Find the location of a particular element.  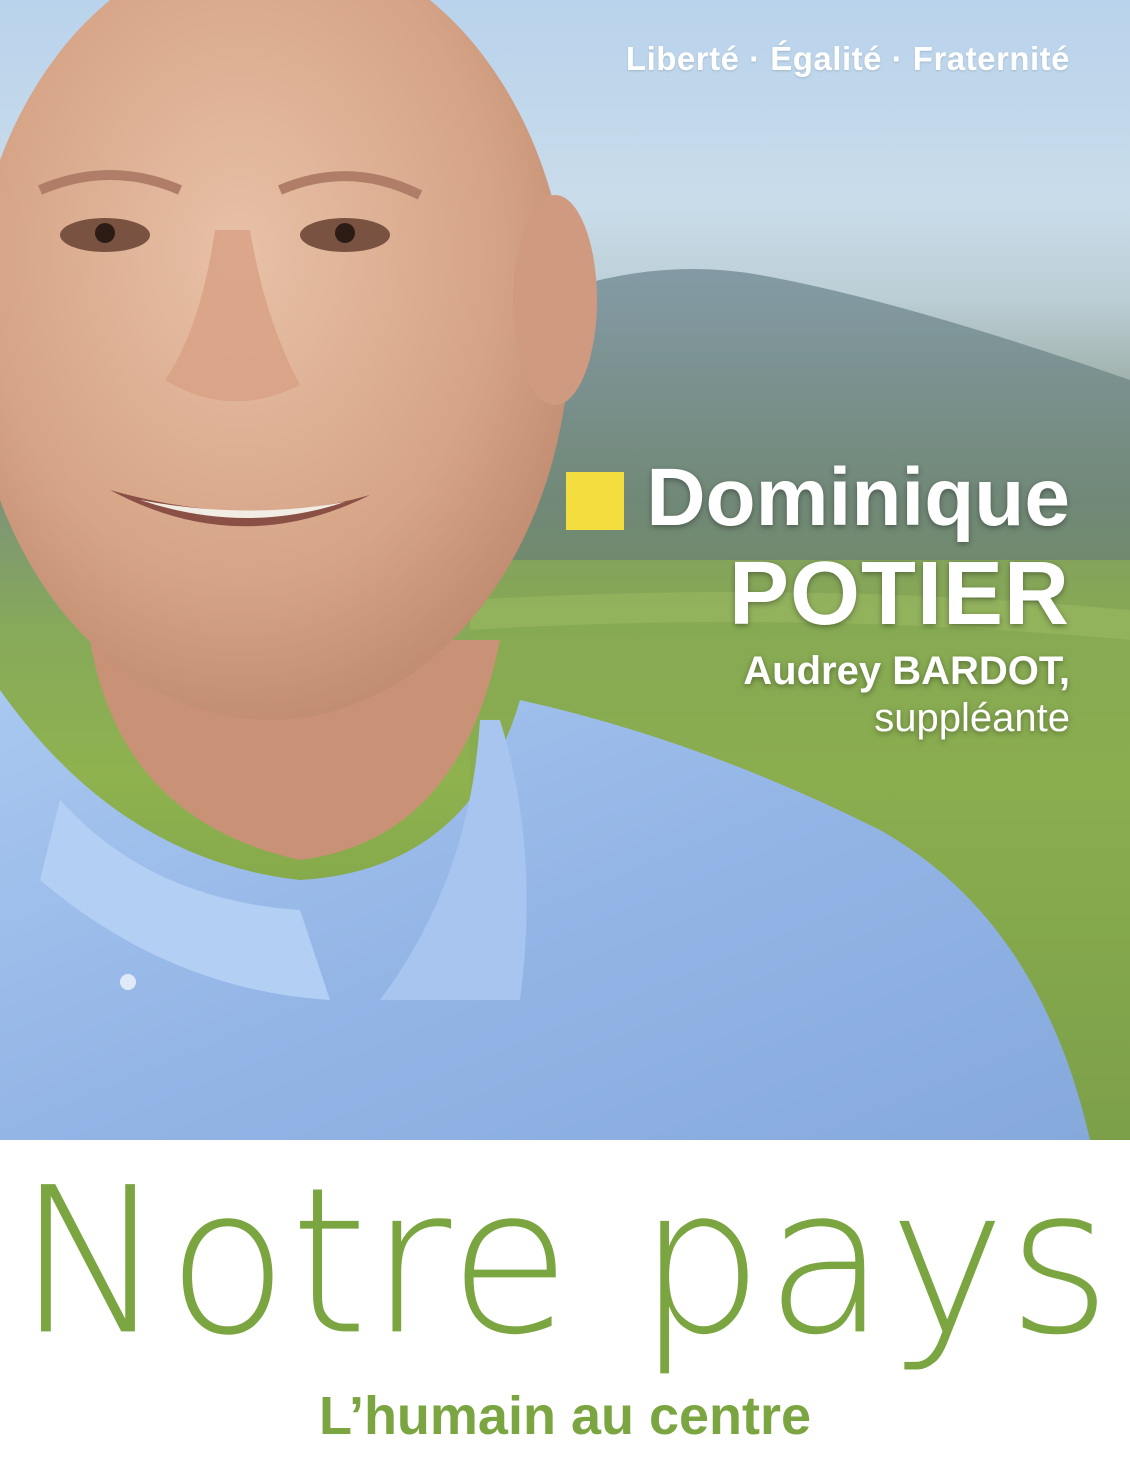

first-name-line: Dominique is located at coordinates (818, 498).